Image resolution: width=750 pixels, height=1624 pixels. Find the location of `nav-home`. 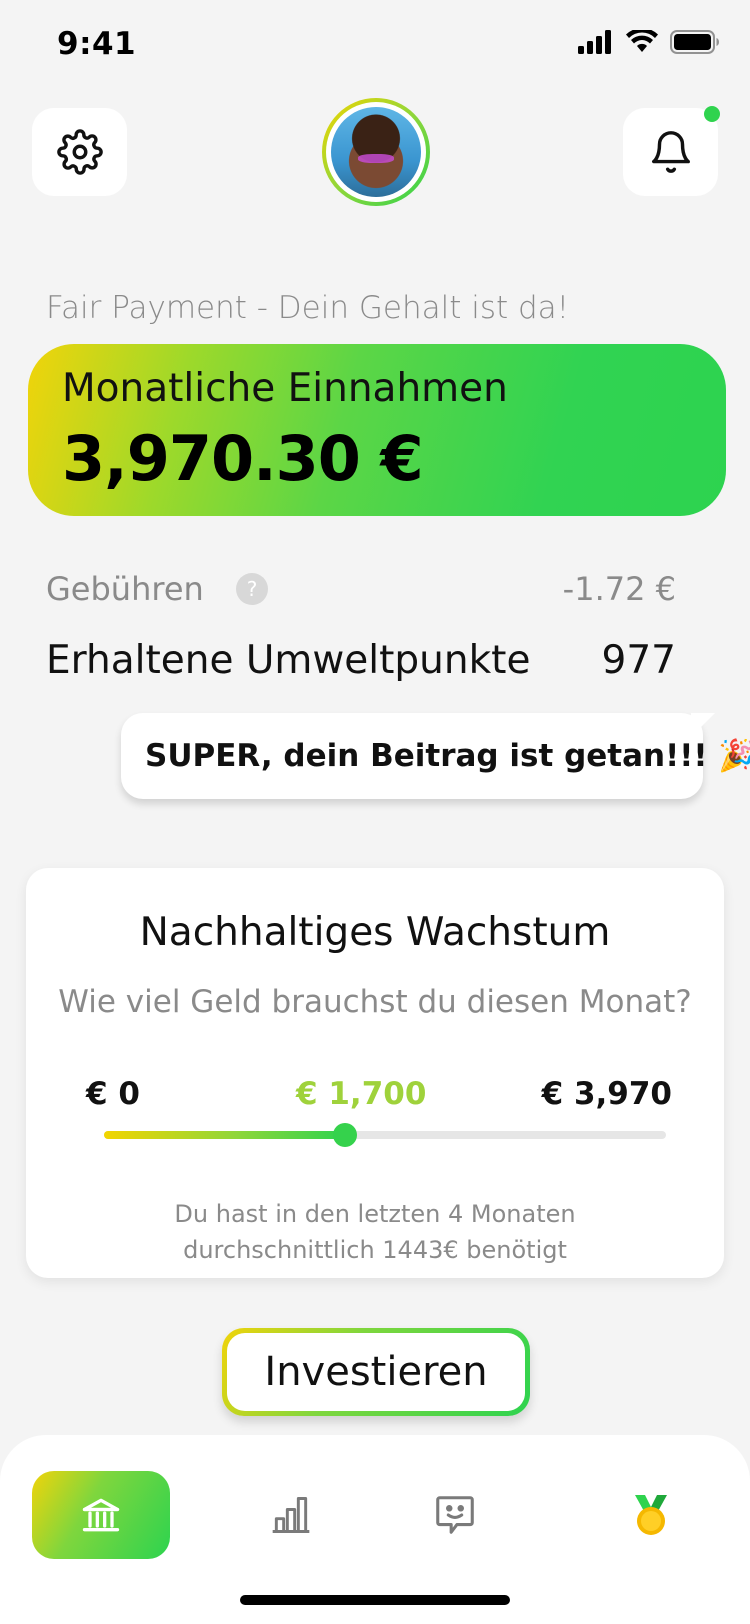

nav-home is located at coordinates (101, 1515).